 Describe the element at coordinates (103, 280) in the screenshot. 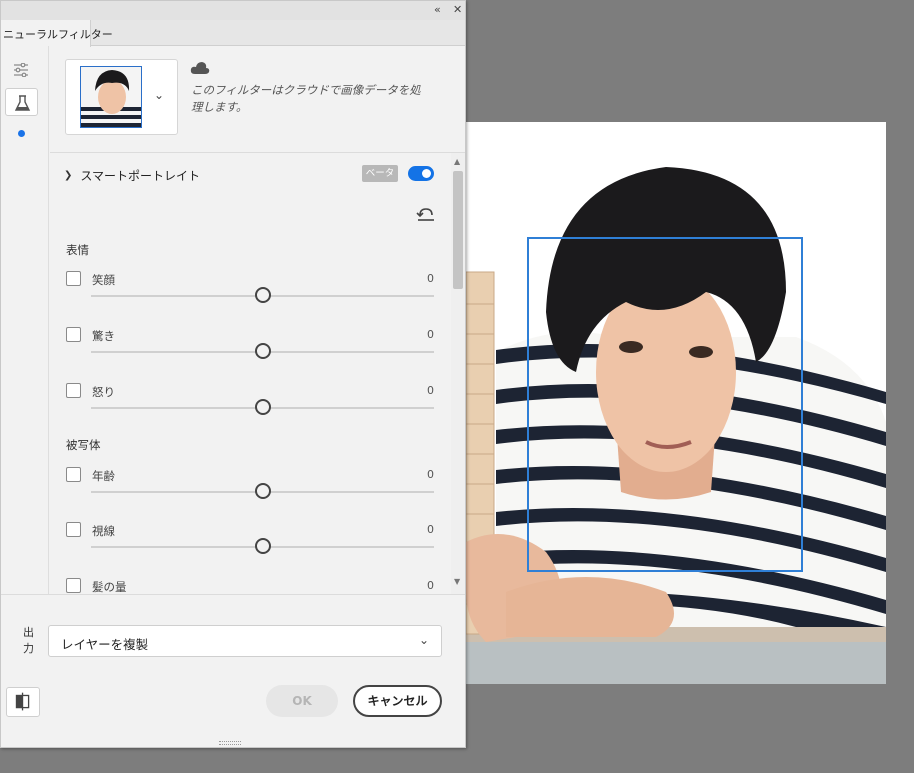

I see `slider-label: 笑顔` at that location.